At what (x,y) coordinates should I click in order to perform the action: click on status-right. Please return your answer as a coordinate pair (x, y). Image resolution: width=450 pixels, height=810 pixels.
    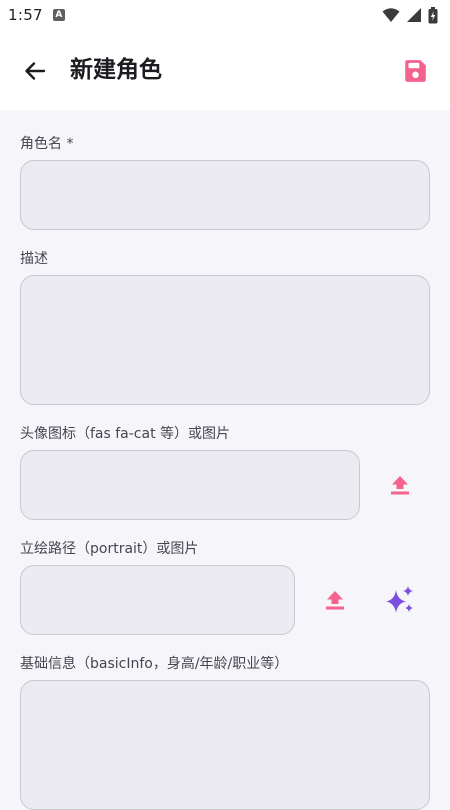
    Looking at the image, I should click on (410, 15).